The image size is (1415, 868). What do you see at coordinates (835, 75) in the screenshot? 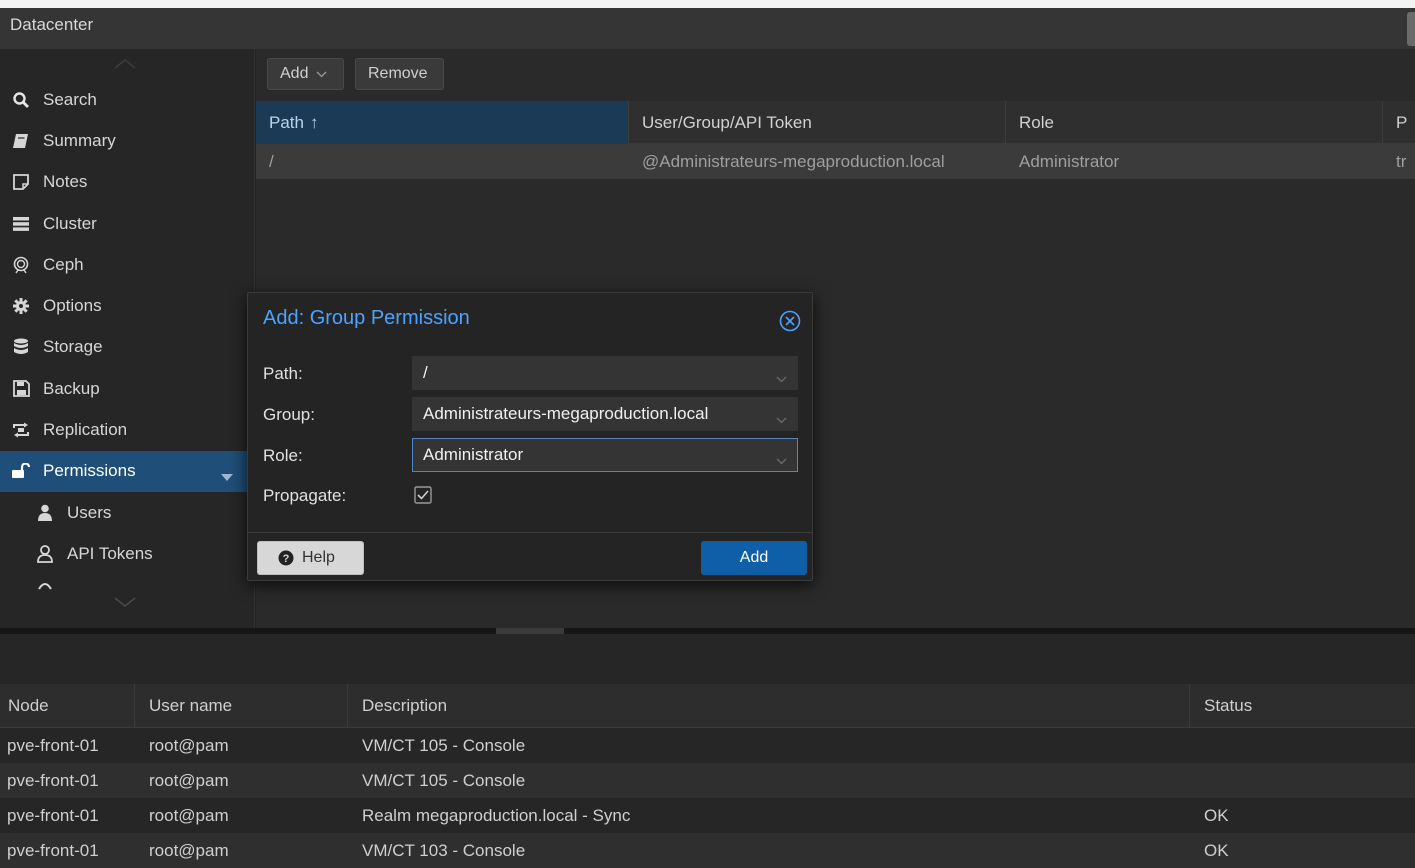
I see `permissions-toolbar: Add Remove` at bounding box center [835, 75].